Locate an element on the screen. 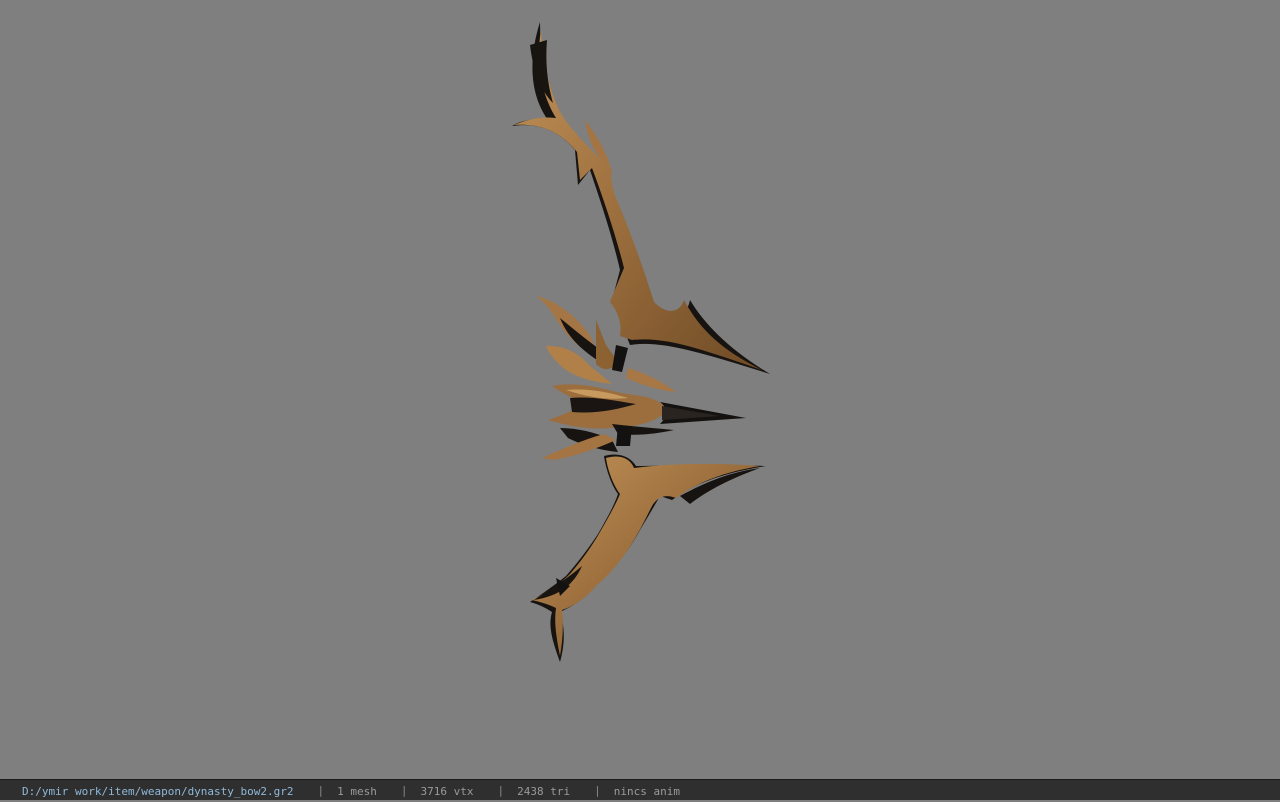 The image size is (1280, 802). triangle-count: 2438 tri is located at coordinates (544, 791).